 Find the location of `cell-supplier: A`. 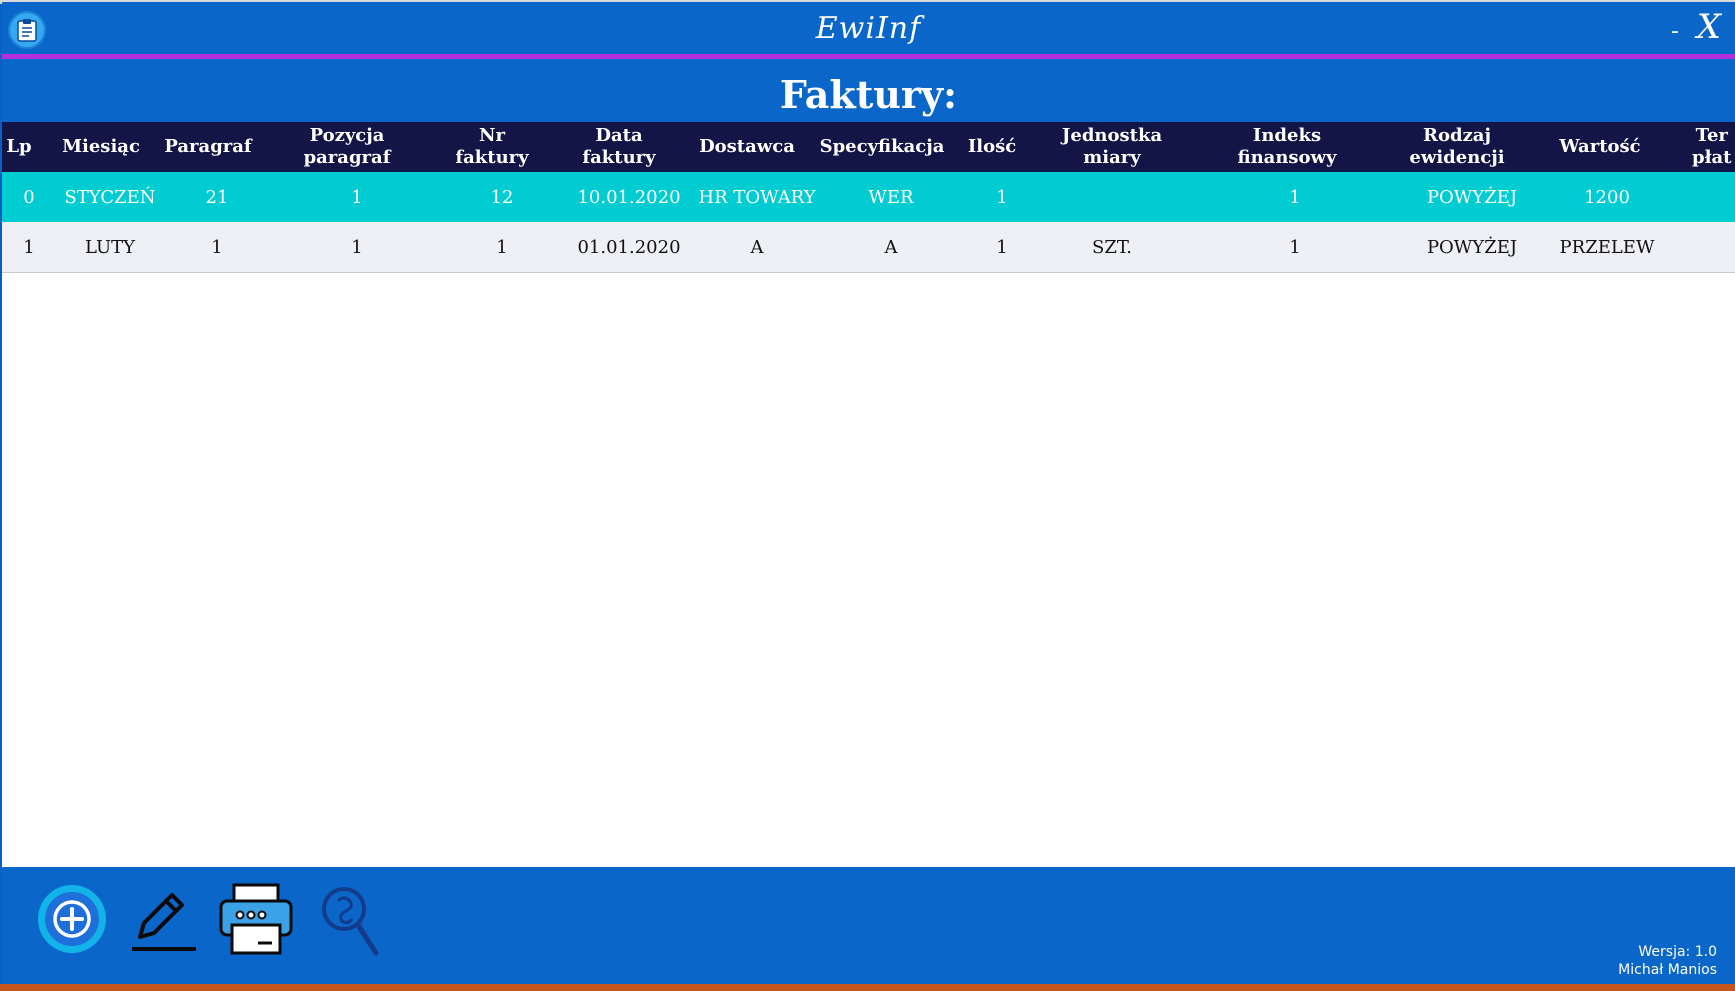

cell-supplier: A is located at coordinates (757, 247).